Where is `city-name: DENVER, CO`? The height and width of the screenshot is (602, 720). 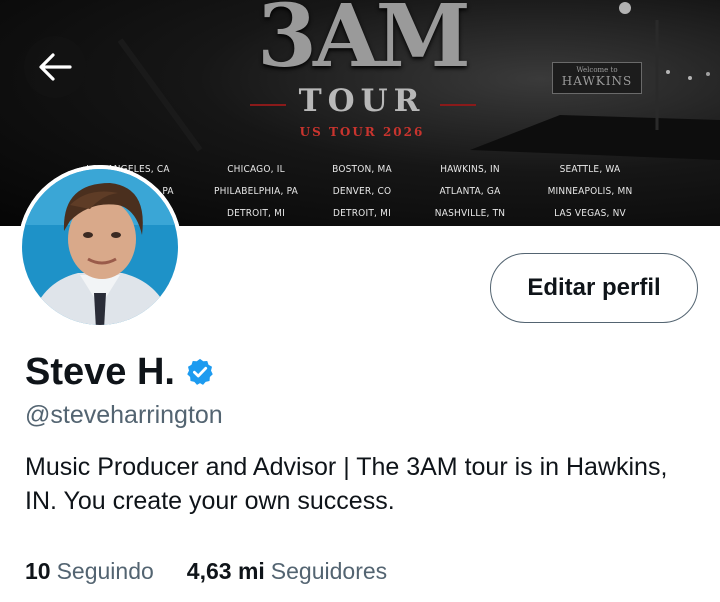
city-name: DENVER, CO is located at coordinates (362, 191).